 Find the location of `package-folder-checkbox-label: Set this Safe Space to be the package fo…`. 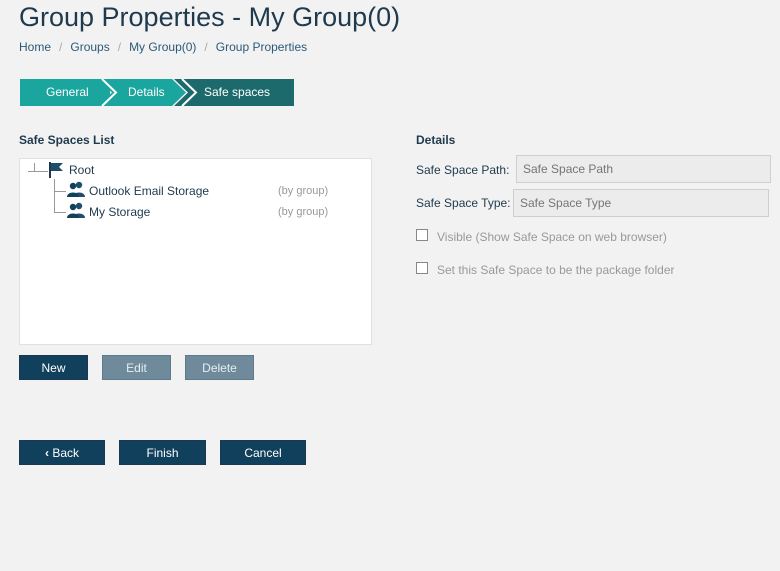

package-folder-checkbox-label: Set this Safe Space to be the package fo… is located at coordinates (556, 270).